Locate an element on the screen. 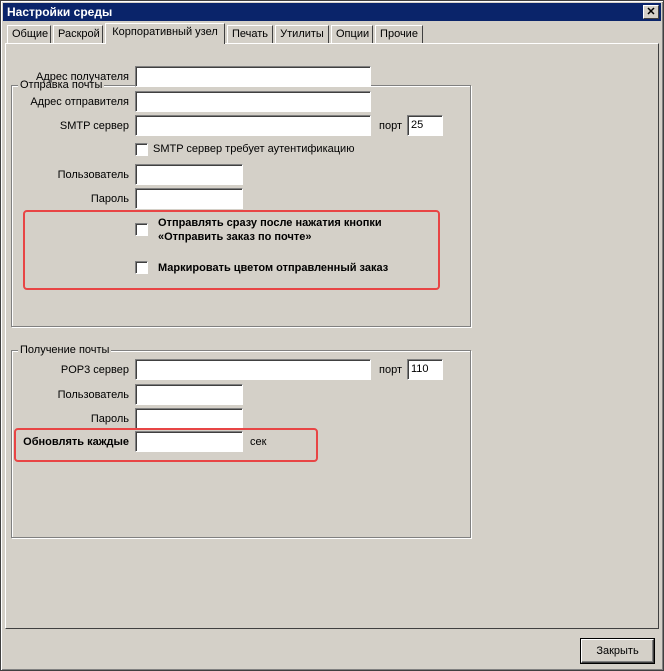 Image resolution: width=664 pixels, height=671 pixels. pop3-input is located at coordinates (253, 369).